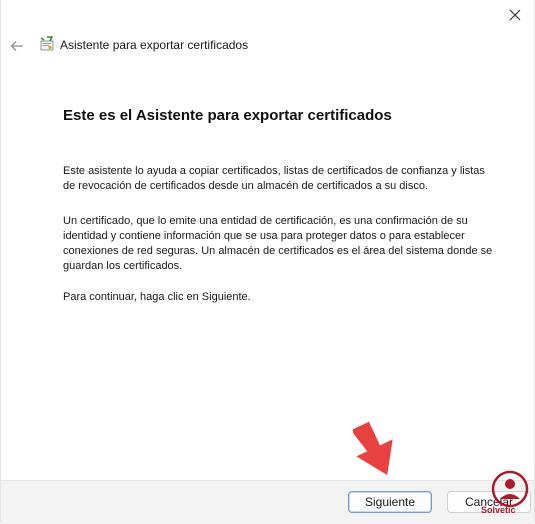 The width and height of the screenshot is (535, 524). Describe the element at coordinates (157, 297) in the screenshot. I see `continue-instruction: Para continuar, haga clic en Siguiente.` at that location.